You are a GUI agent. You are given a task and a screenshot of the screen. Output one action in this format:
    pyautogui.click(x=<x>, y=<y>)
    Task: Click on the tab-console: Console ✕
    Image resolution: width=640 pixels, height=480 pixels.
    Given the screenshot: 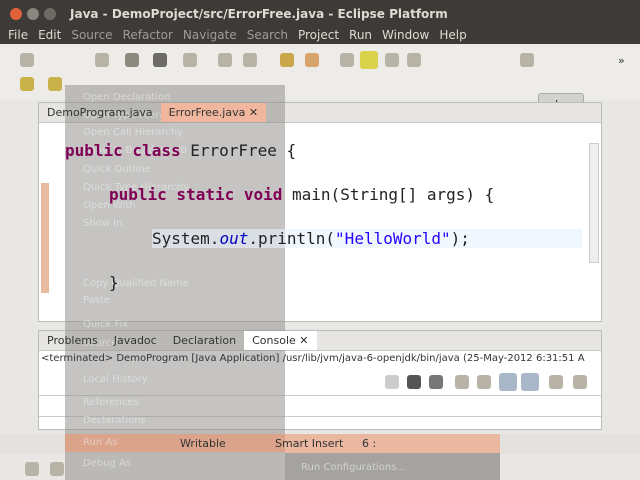 What is the action you would take?
    pyautogui.click(x=280, y=340)
    